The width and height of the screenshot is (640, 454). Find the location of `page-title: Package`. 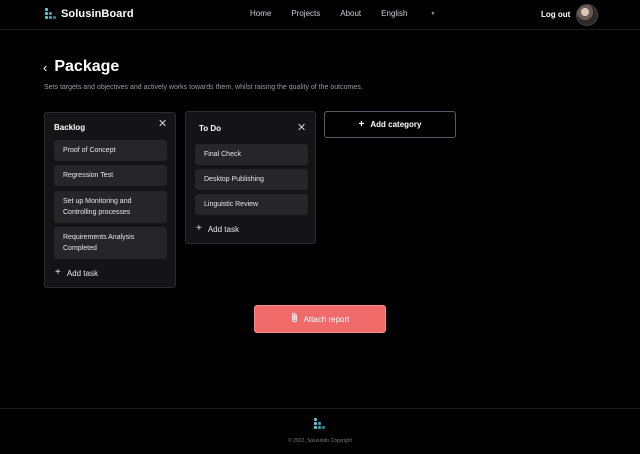

page-title: Package is located at coordinates (87, 66).